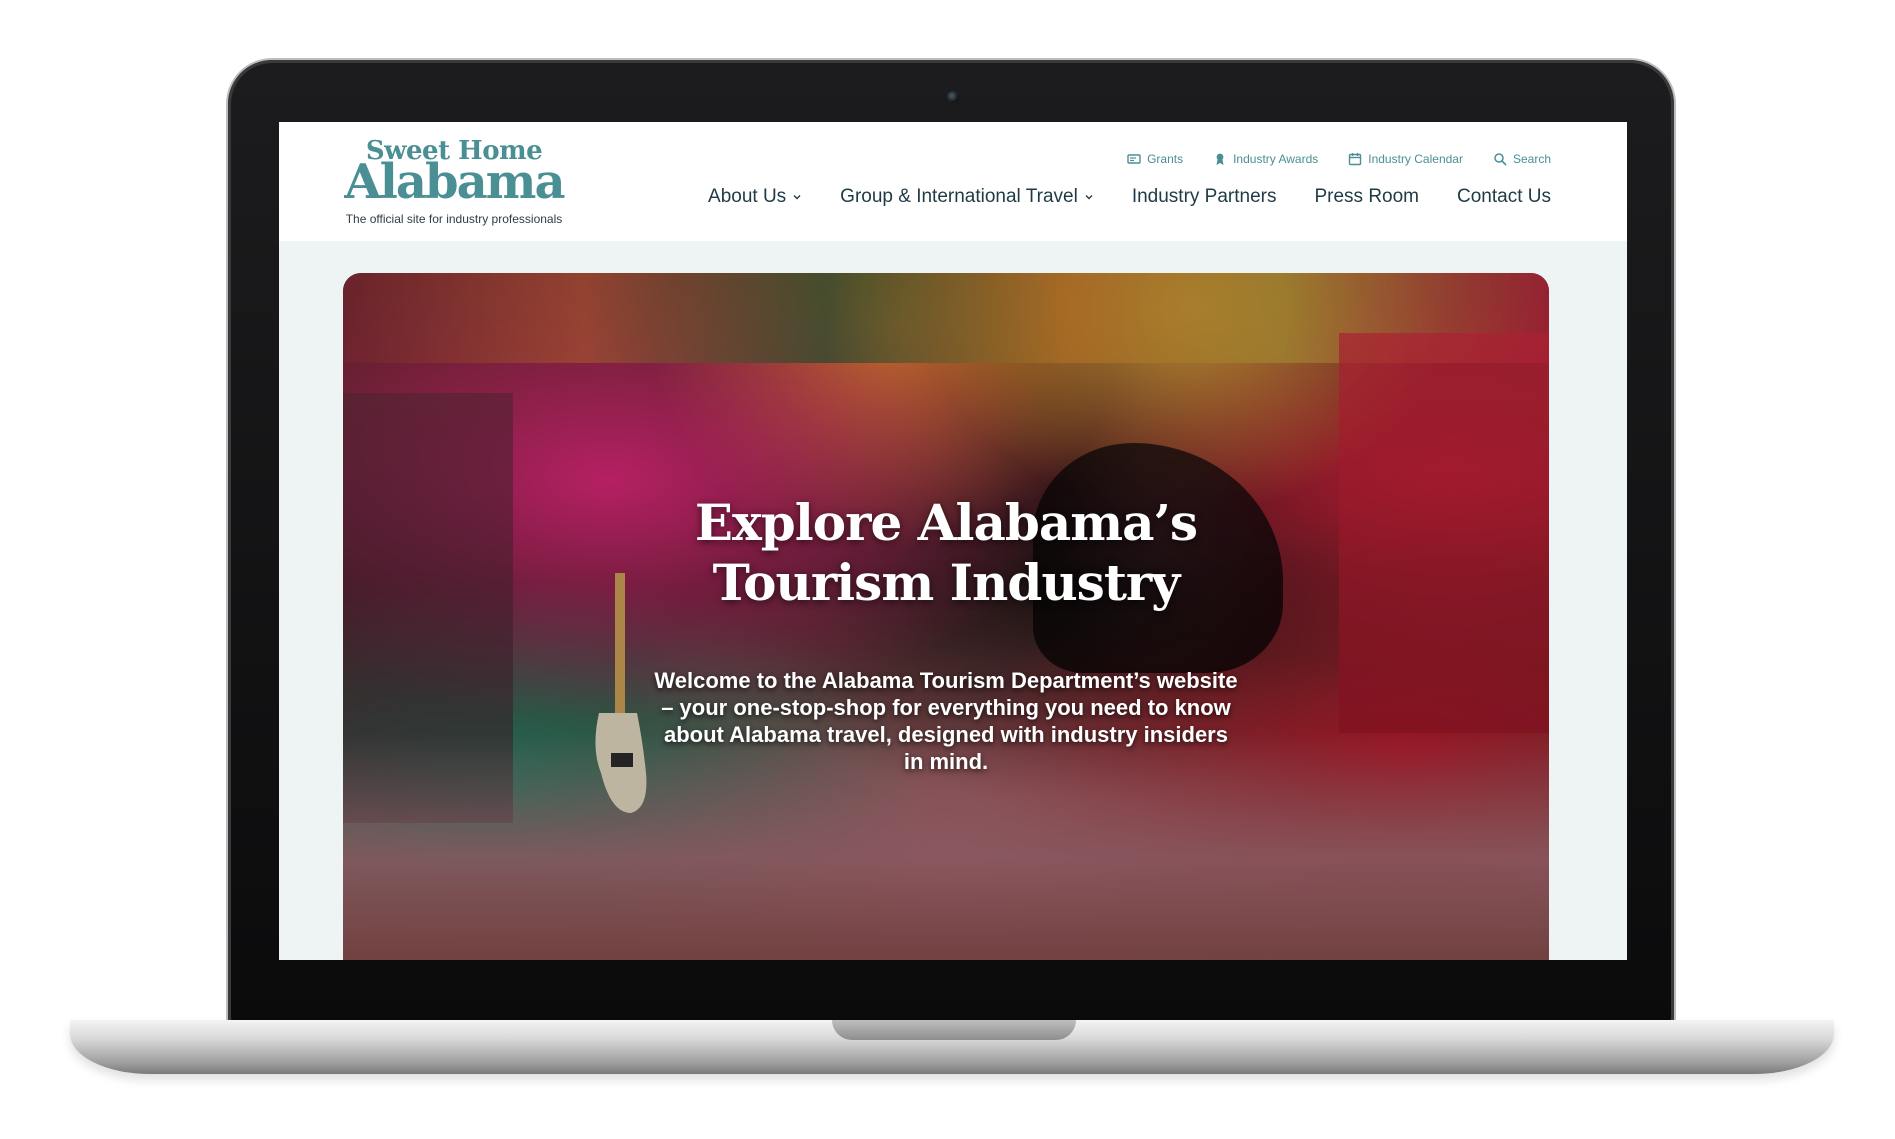 This screenshot has height=1139, width=1895. I want to click on nav-label: Industry Partners, so click(1204, 196).